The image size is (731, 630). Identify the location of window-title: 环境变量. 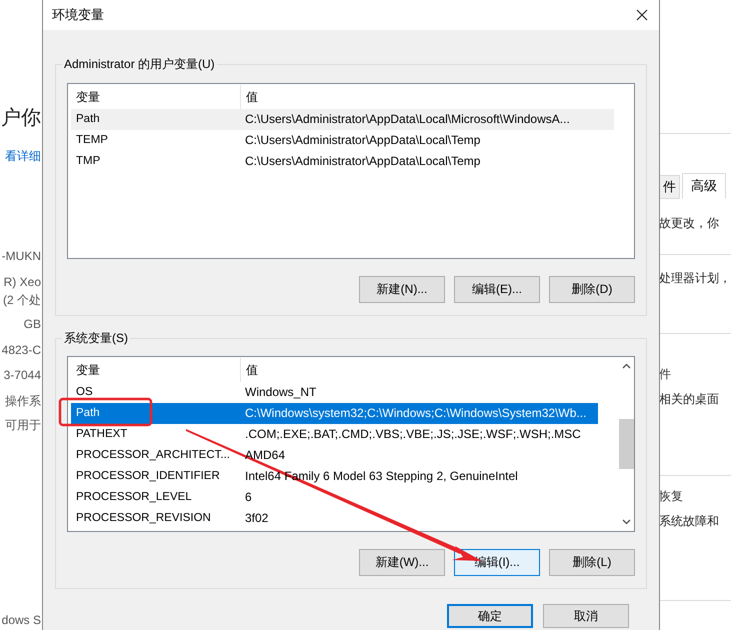
(78, 15).